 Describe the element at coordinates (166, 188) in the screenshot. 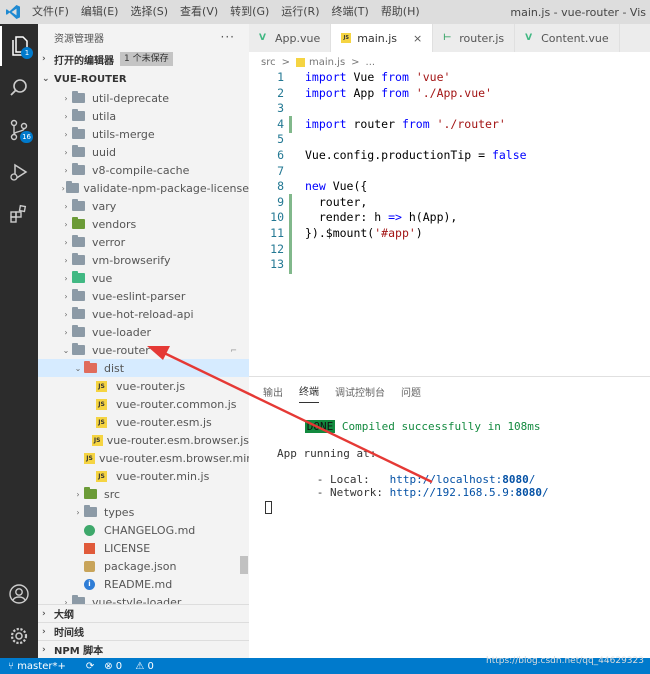

I see `tree-item-label: validate-npm-package-license` at that location.